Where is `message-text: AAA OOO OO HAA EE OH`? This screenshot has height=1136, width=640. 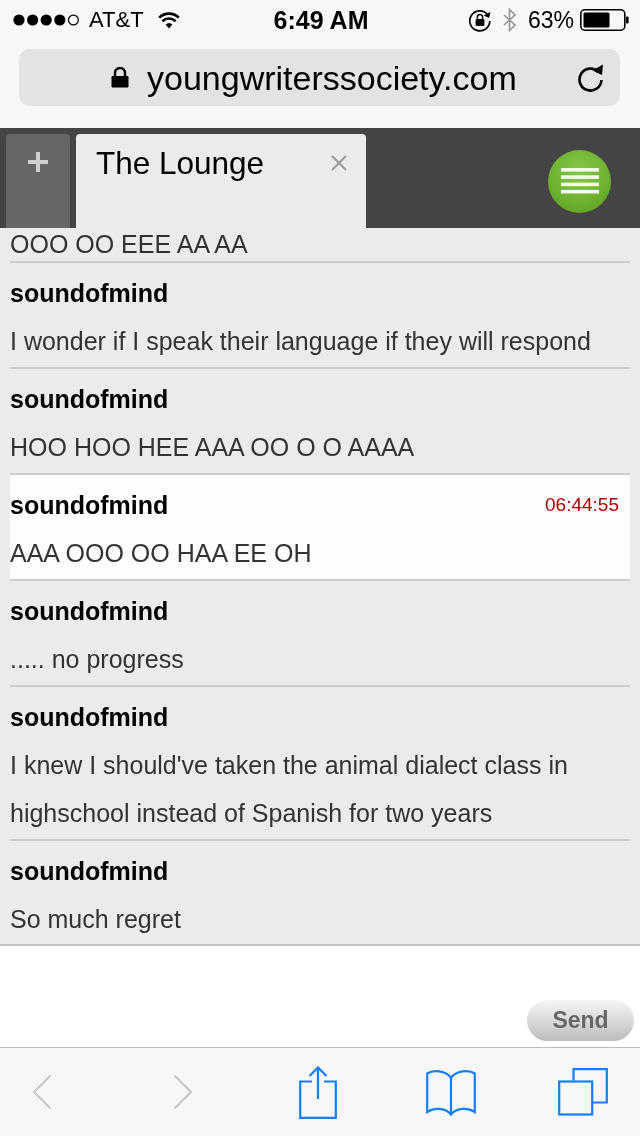
message-text: AAA OOO OO HAA EE OH is located at coordinates (161, 553).